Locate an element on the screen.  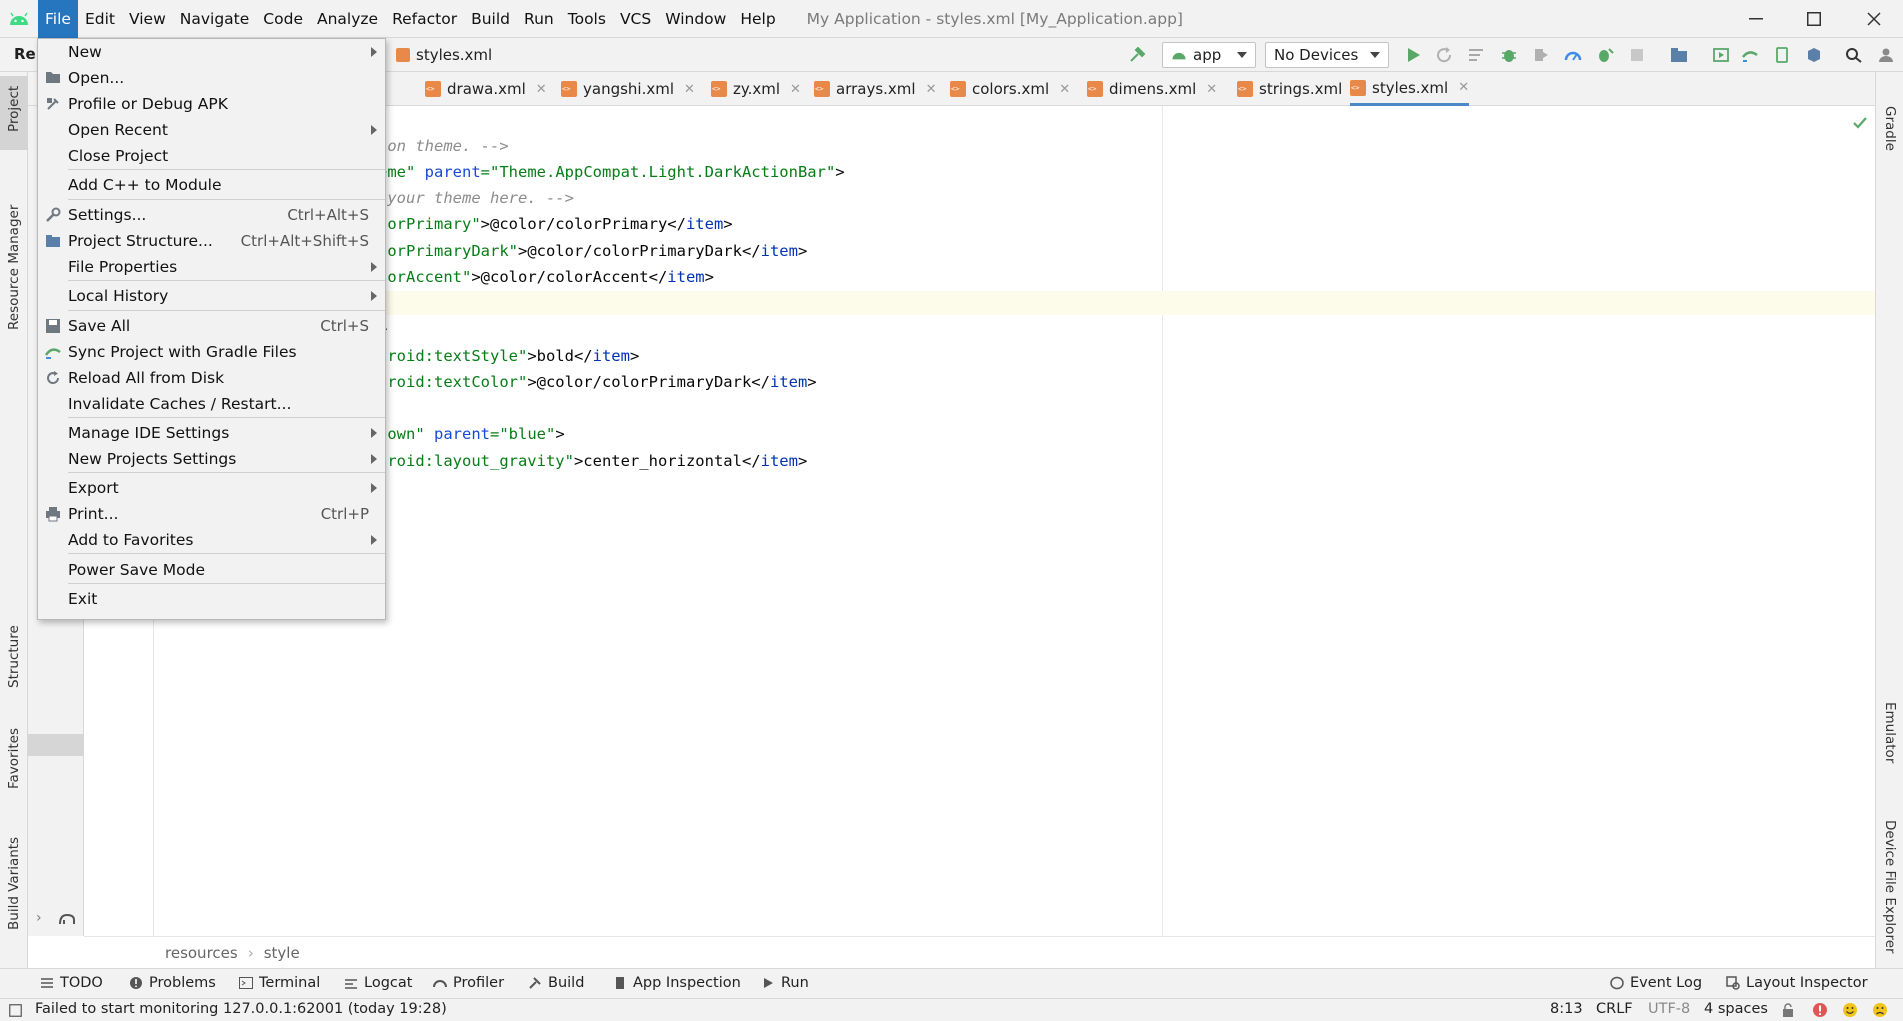
device-select: No Devices is located at coordinates (1327, 55).